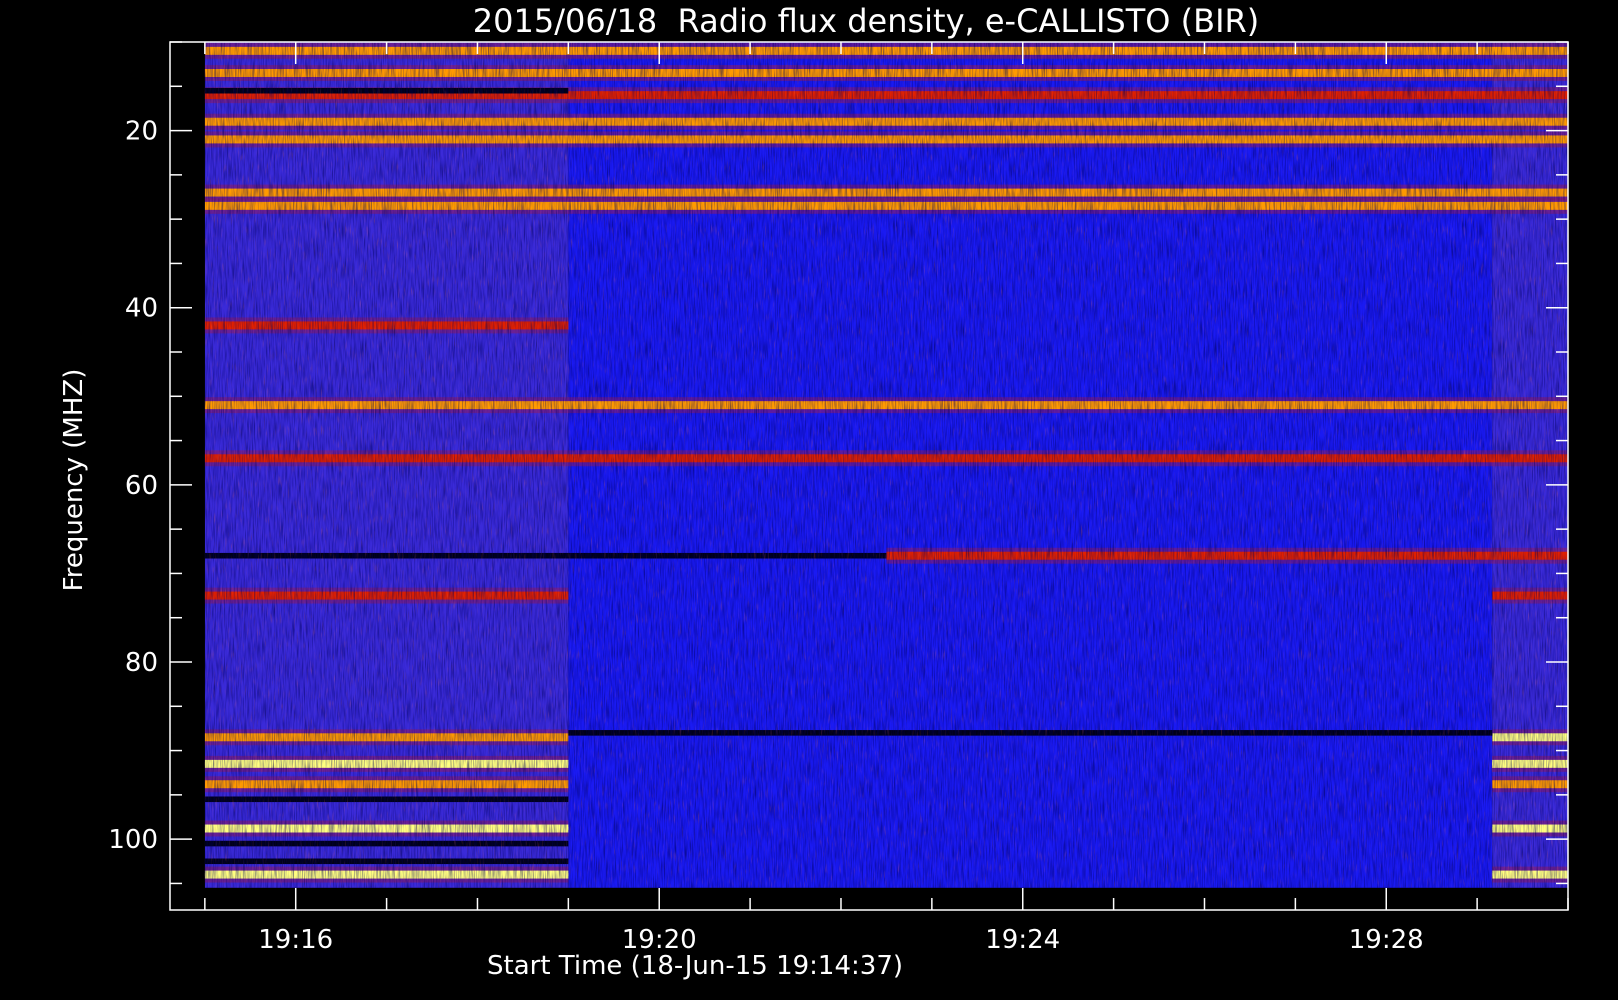 Image resolution: width=1618 pixels, height=1000 pixels. What do you see at coordinates (141, 663) in the screenshot?
I see `y-tick-label: 80` at bounding box center [141, 663].